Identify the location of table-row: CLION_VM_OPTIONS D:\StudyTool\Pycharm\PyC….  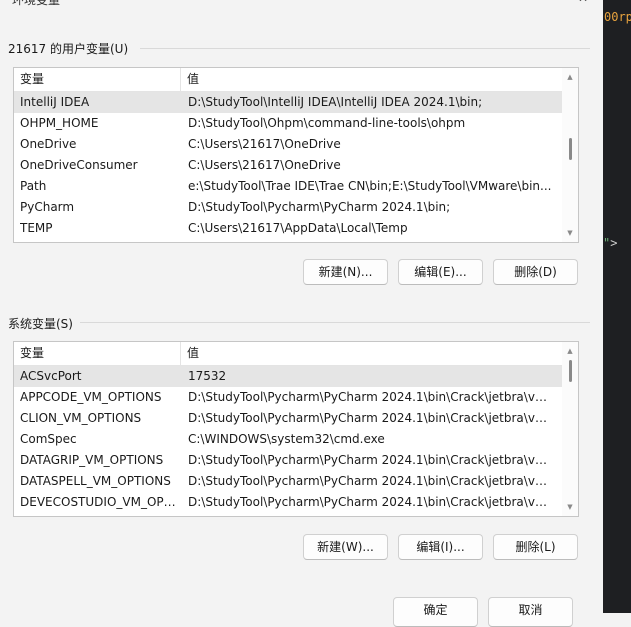
(288, 418).